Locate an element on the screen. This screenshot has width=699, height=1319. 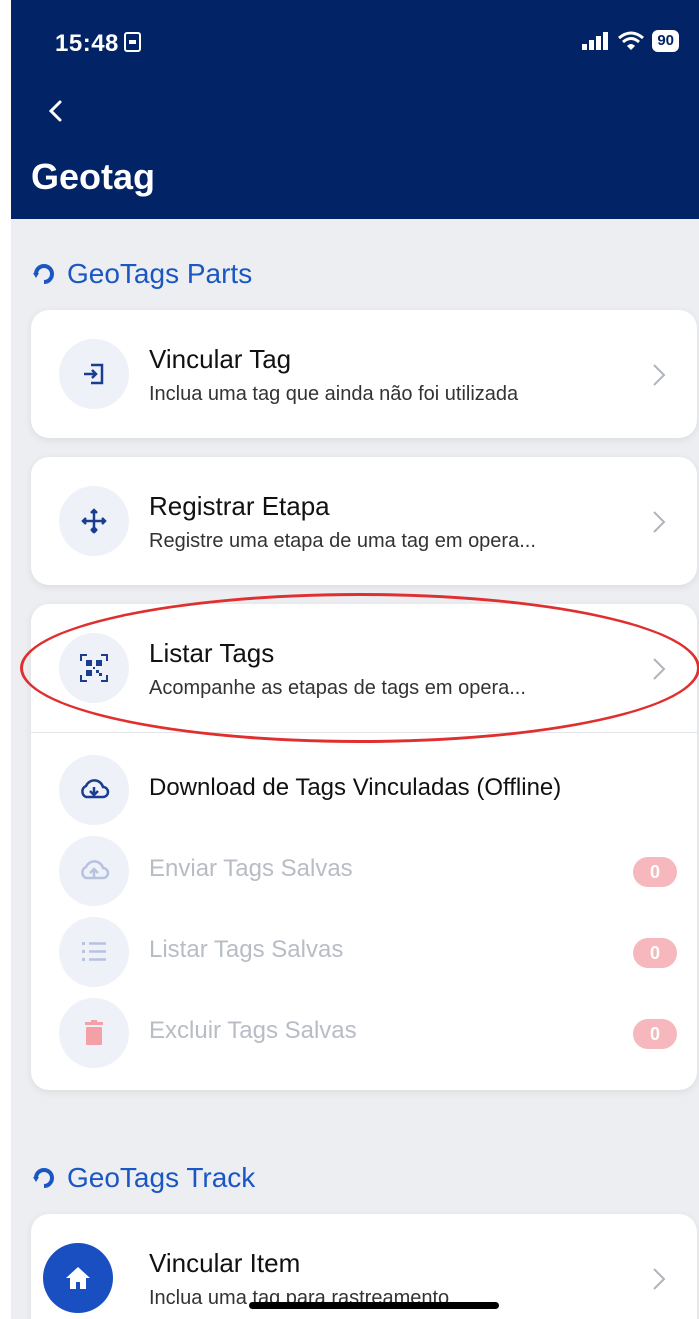
cloud-download-icon is located at coordinates (95, 789).